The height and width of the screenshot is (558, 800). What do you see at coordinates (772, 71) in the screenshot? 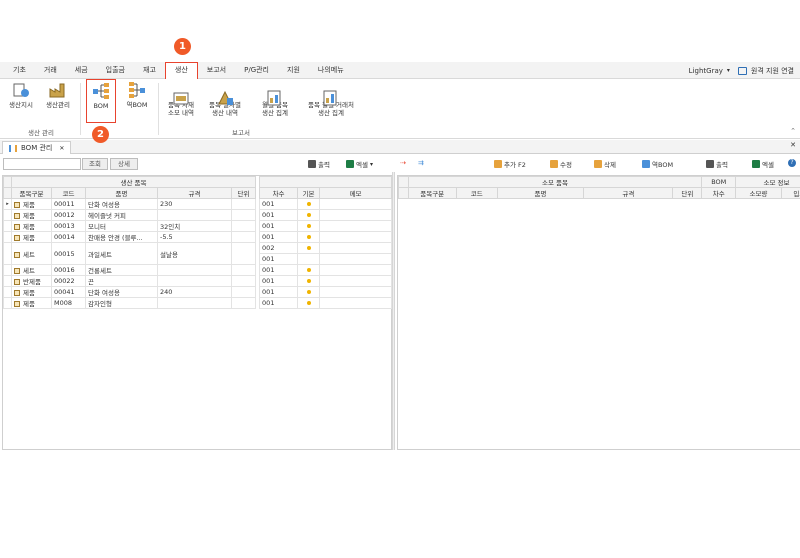
I see `remote-support-link: 원격 지원 연결` at bounding box center [772, 71].